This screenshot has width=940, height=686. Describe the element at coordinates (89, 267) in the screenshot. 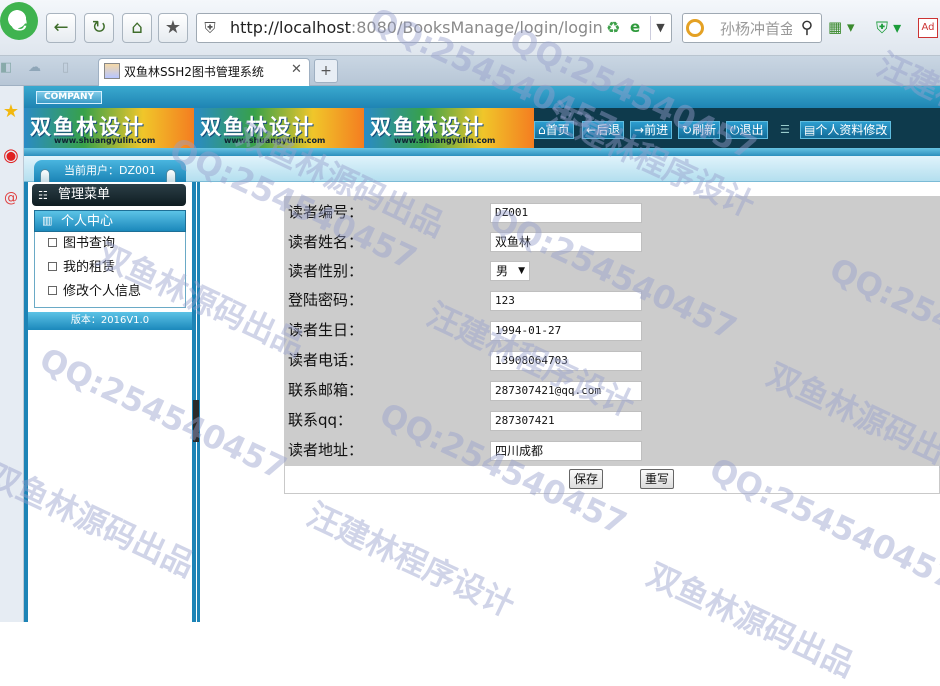

I see `menu-item-label: 我的租赁` at that location.